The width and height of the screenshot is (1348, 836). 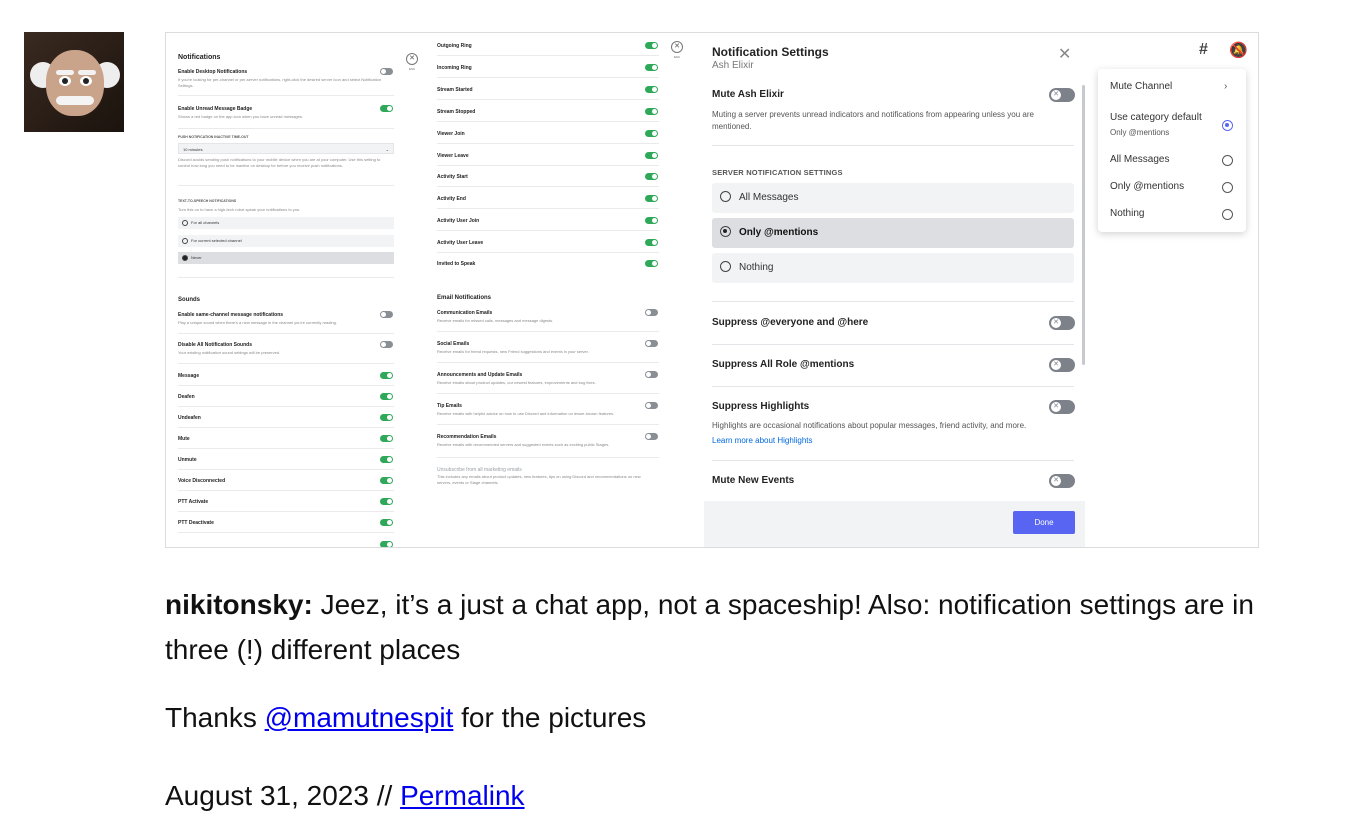 I want to click on sound-label: Invited to Speak, so click(x=456, y=264).